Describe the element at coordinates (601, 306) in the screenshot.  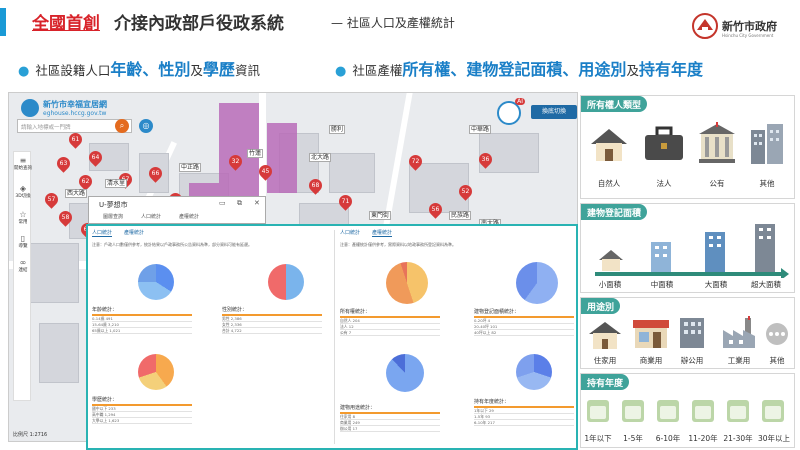
I see `card-label: 用途別` at that location.